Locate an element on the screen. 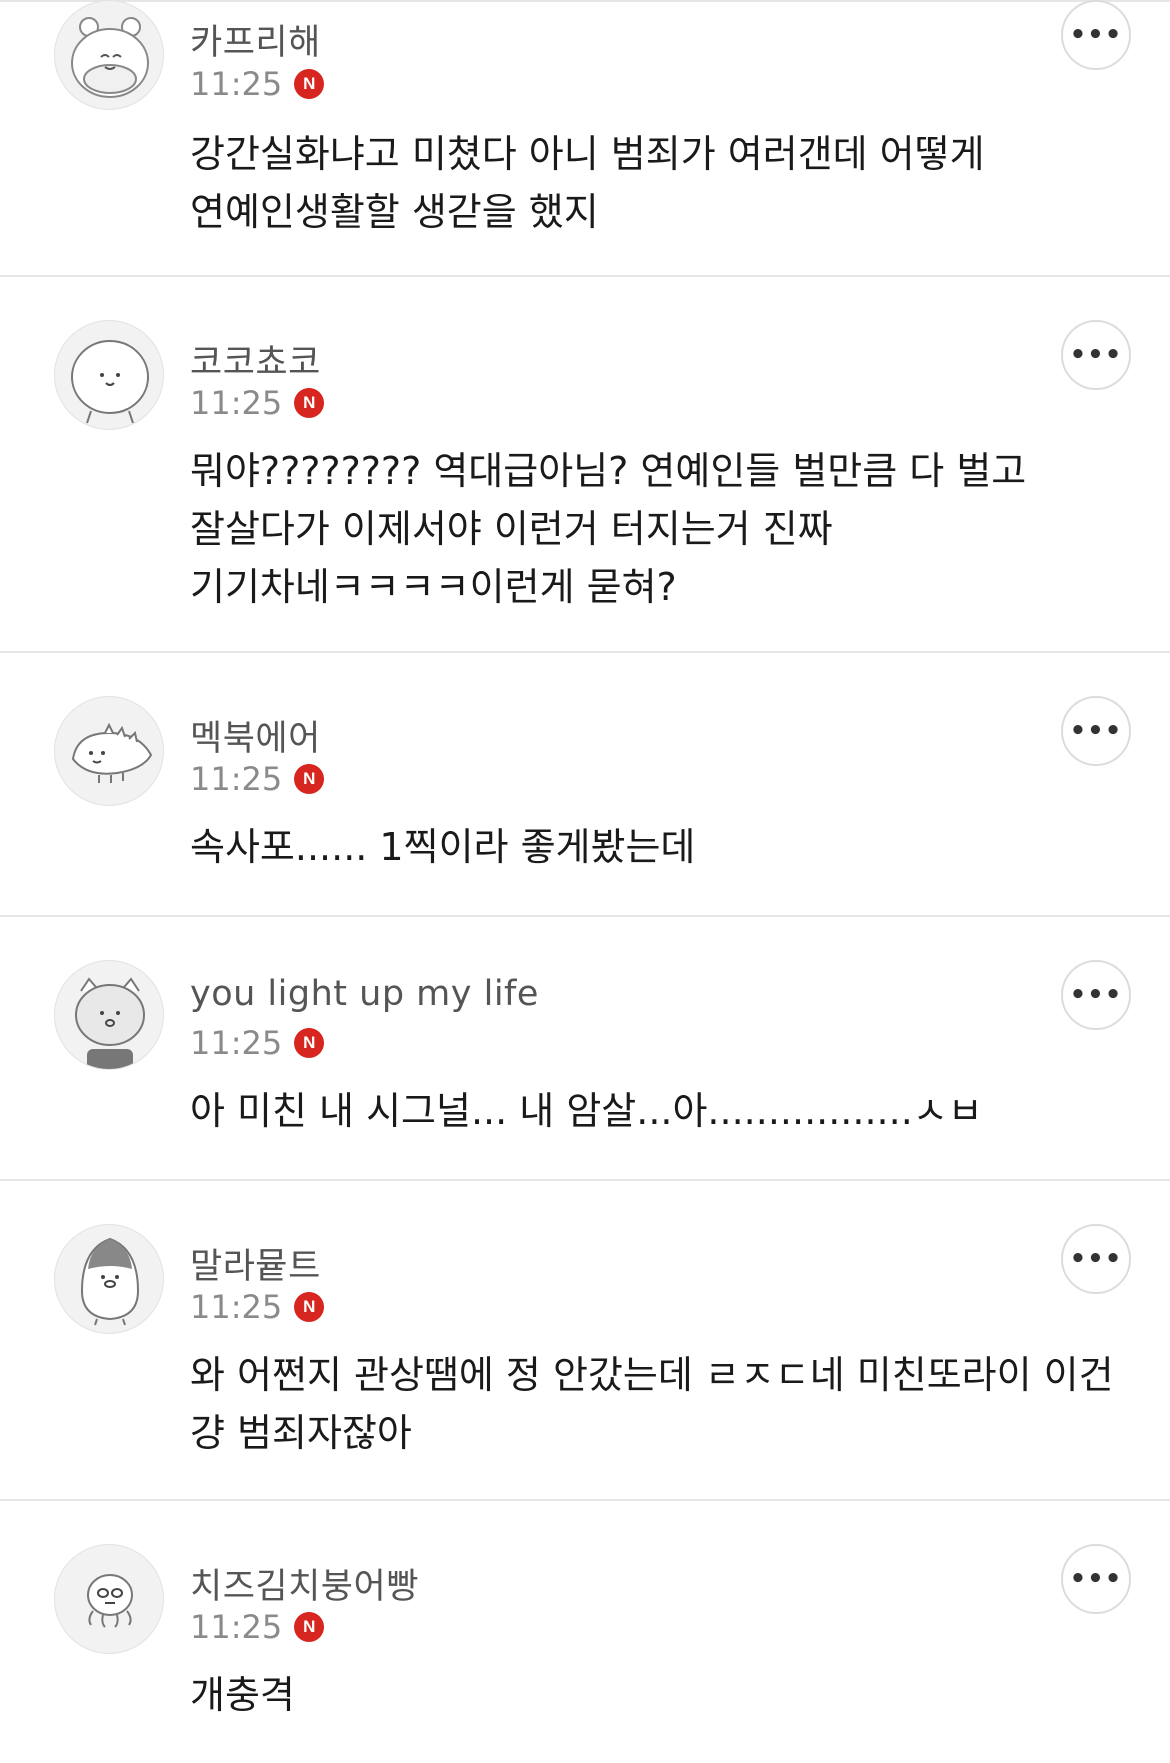 The width and height of the screenshot is (1170, 1763). comment-item: 멕북에어 11:25 N ••• 속사포...... 1찍이라 좋게봤는데 is located at coordinates (585, 785).